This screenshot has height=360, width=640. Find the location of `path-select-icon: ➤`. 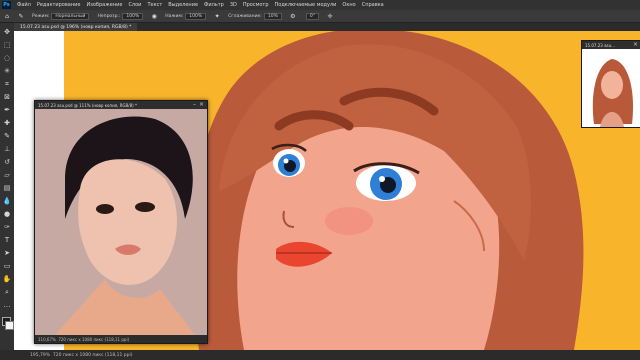

path-select-icon: ➤ is located at coordinates (7, 253).